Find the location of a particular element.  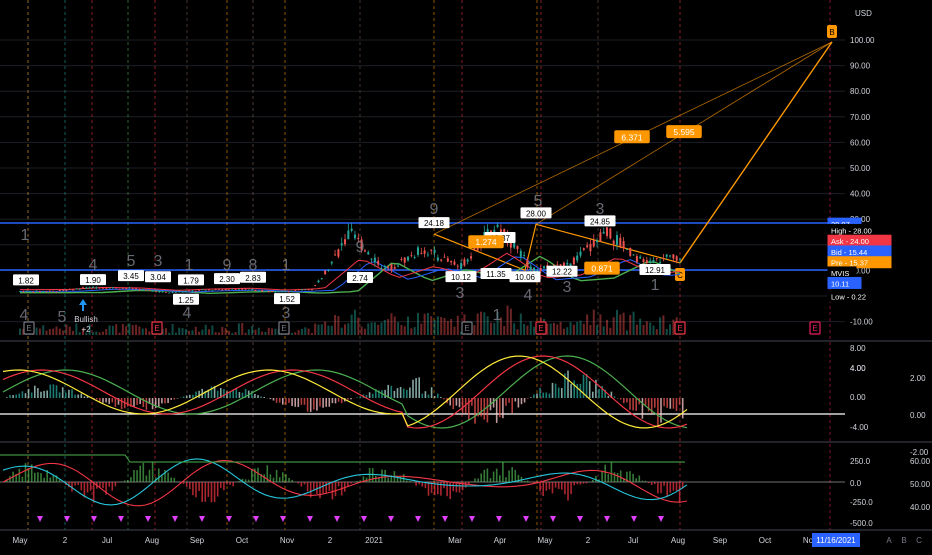

bottom-buttons: AB C is located at coordinates (904, 540).